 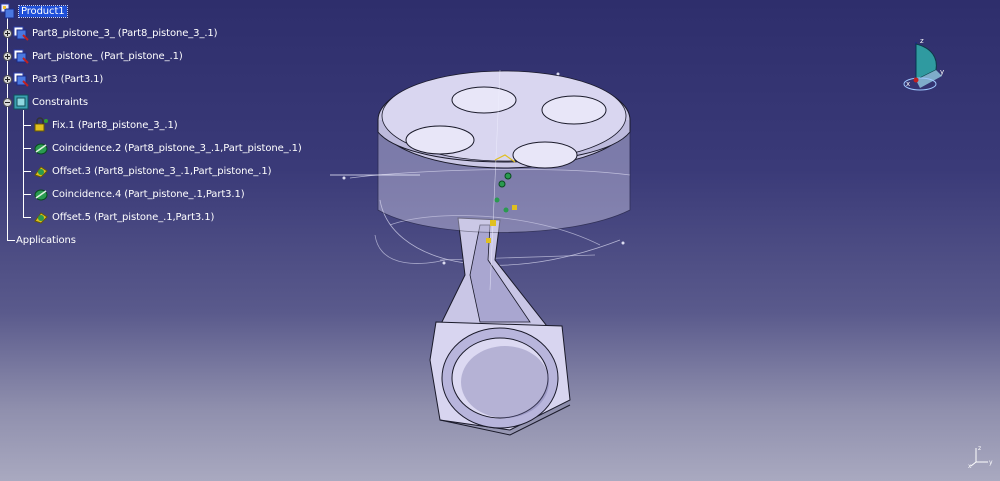 I want to click on tree-node-product1: Product1, so click(x=34, y=11).